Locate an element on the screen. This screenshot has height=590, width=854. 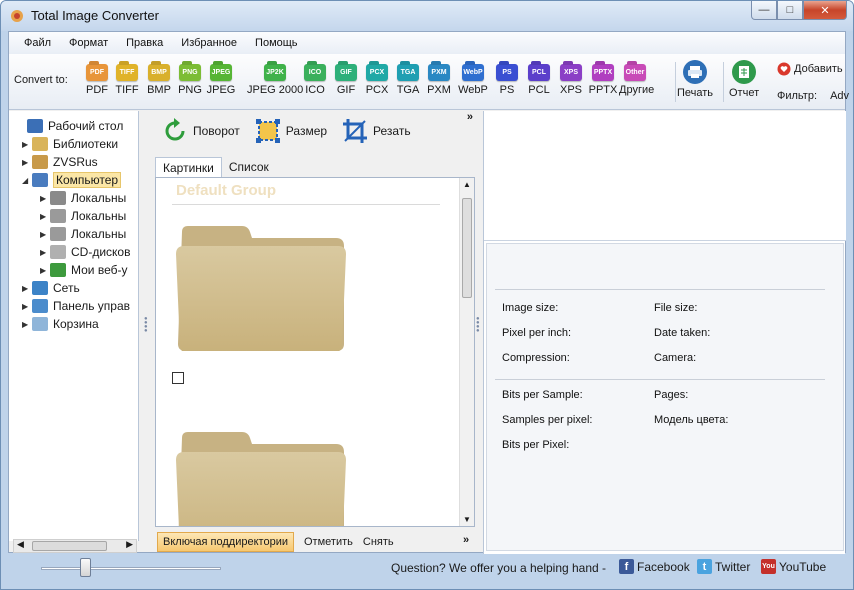
app-icon is located at coordinates (17, 16).